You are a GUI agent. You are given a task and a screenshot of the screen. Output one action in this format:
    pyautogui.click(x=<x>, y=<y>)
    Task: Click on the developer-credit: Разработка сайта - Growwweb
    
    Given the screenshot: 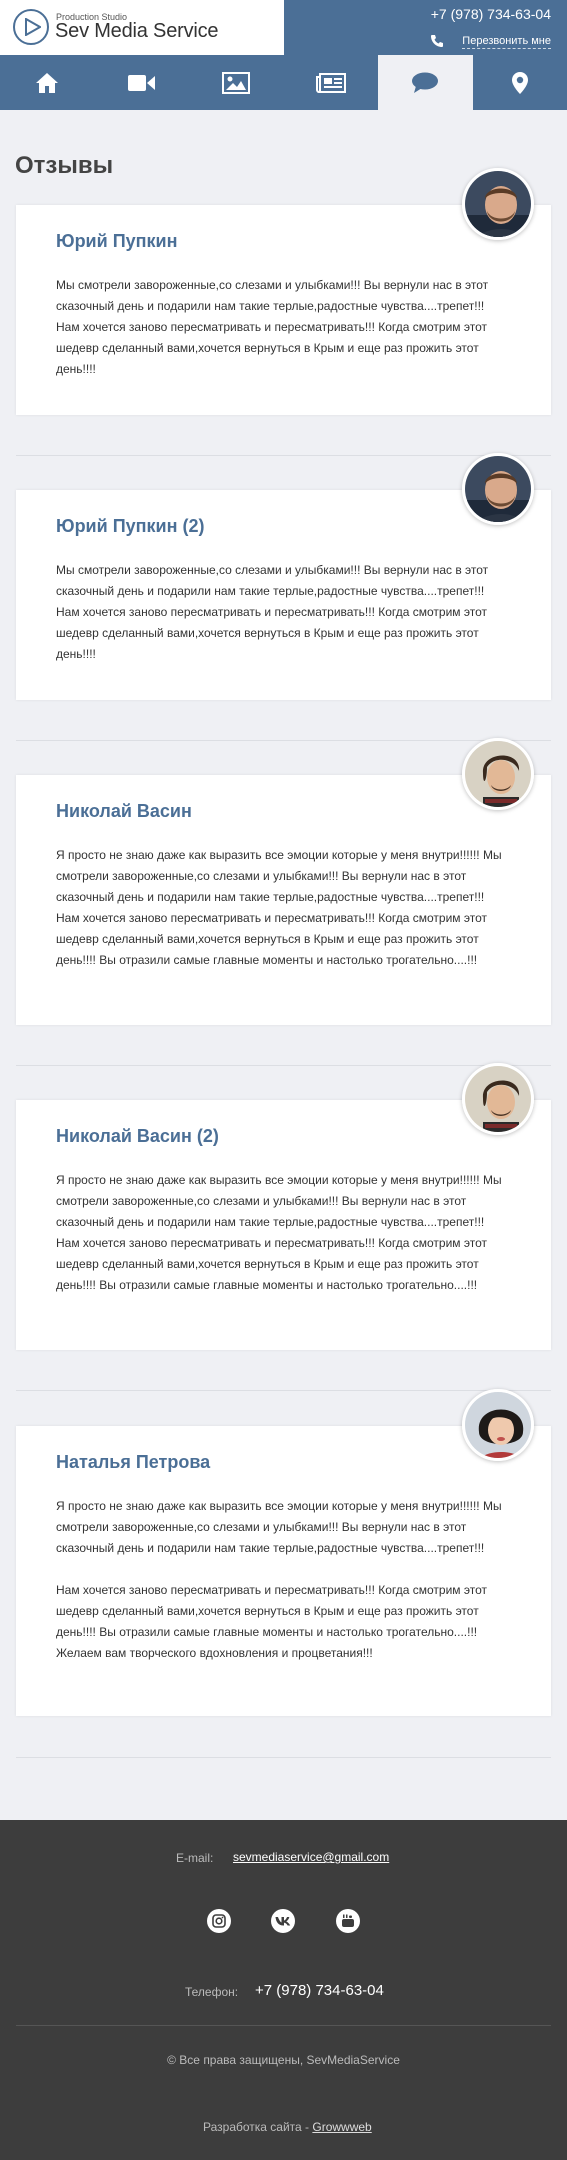 What is the action you would take?
    pyautogui.click(x=287, y=2127)
    